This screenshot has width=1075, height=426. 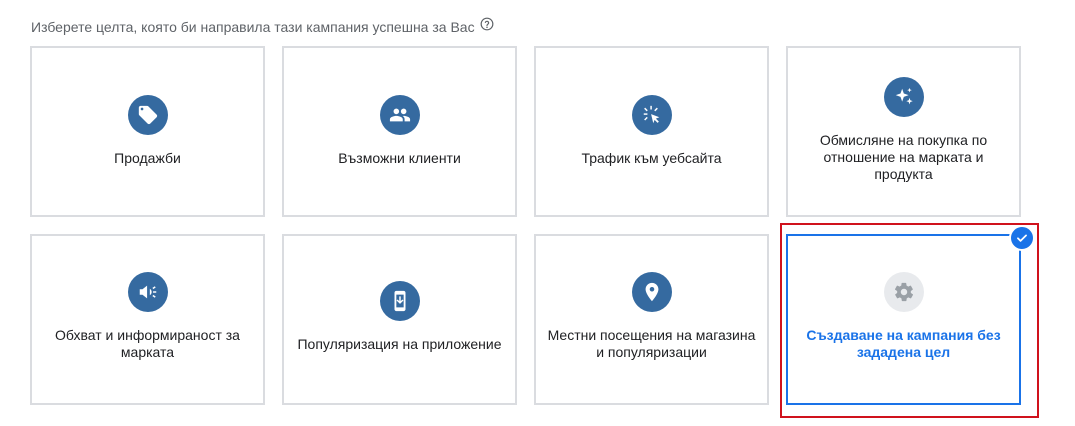 What do you see at coordinates (147, 115) in the screenshot?
I see `sale-tag-icon` at bounding box center [147, 115].